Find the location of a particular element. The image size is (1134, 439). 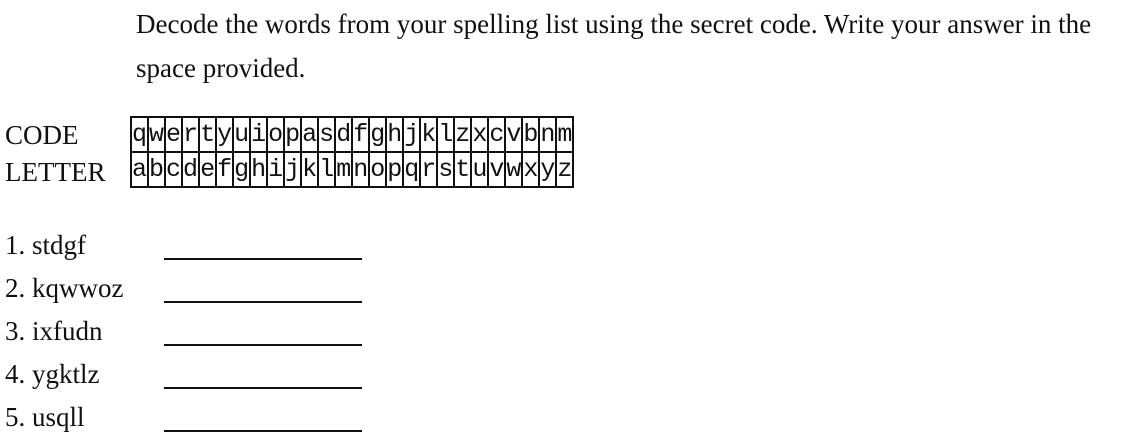

code-cell: z is located at coordinates (463, 134).